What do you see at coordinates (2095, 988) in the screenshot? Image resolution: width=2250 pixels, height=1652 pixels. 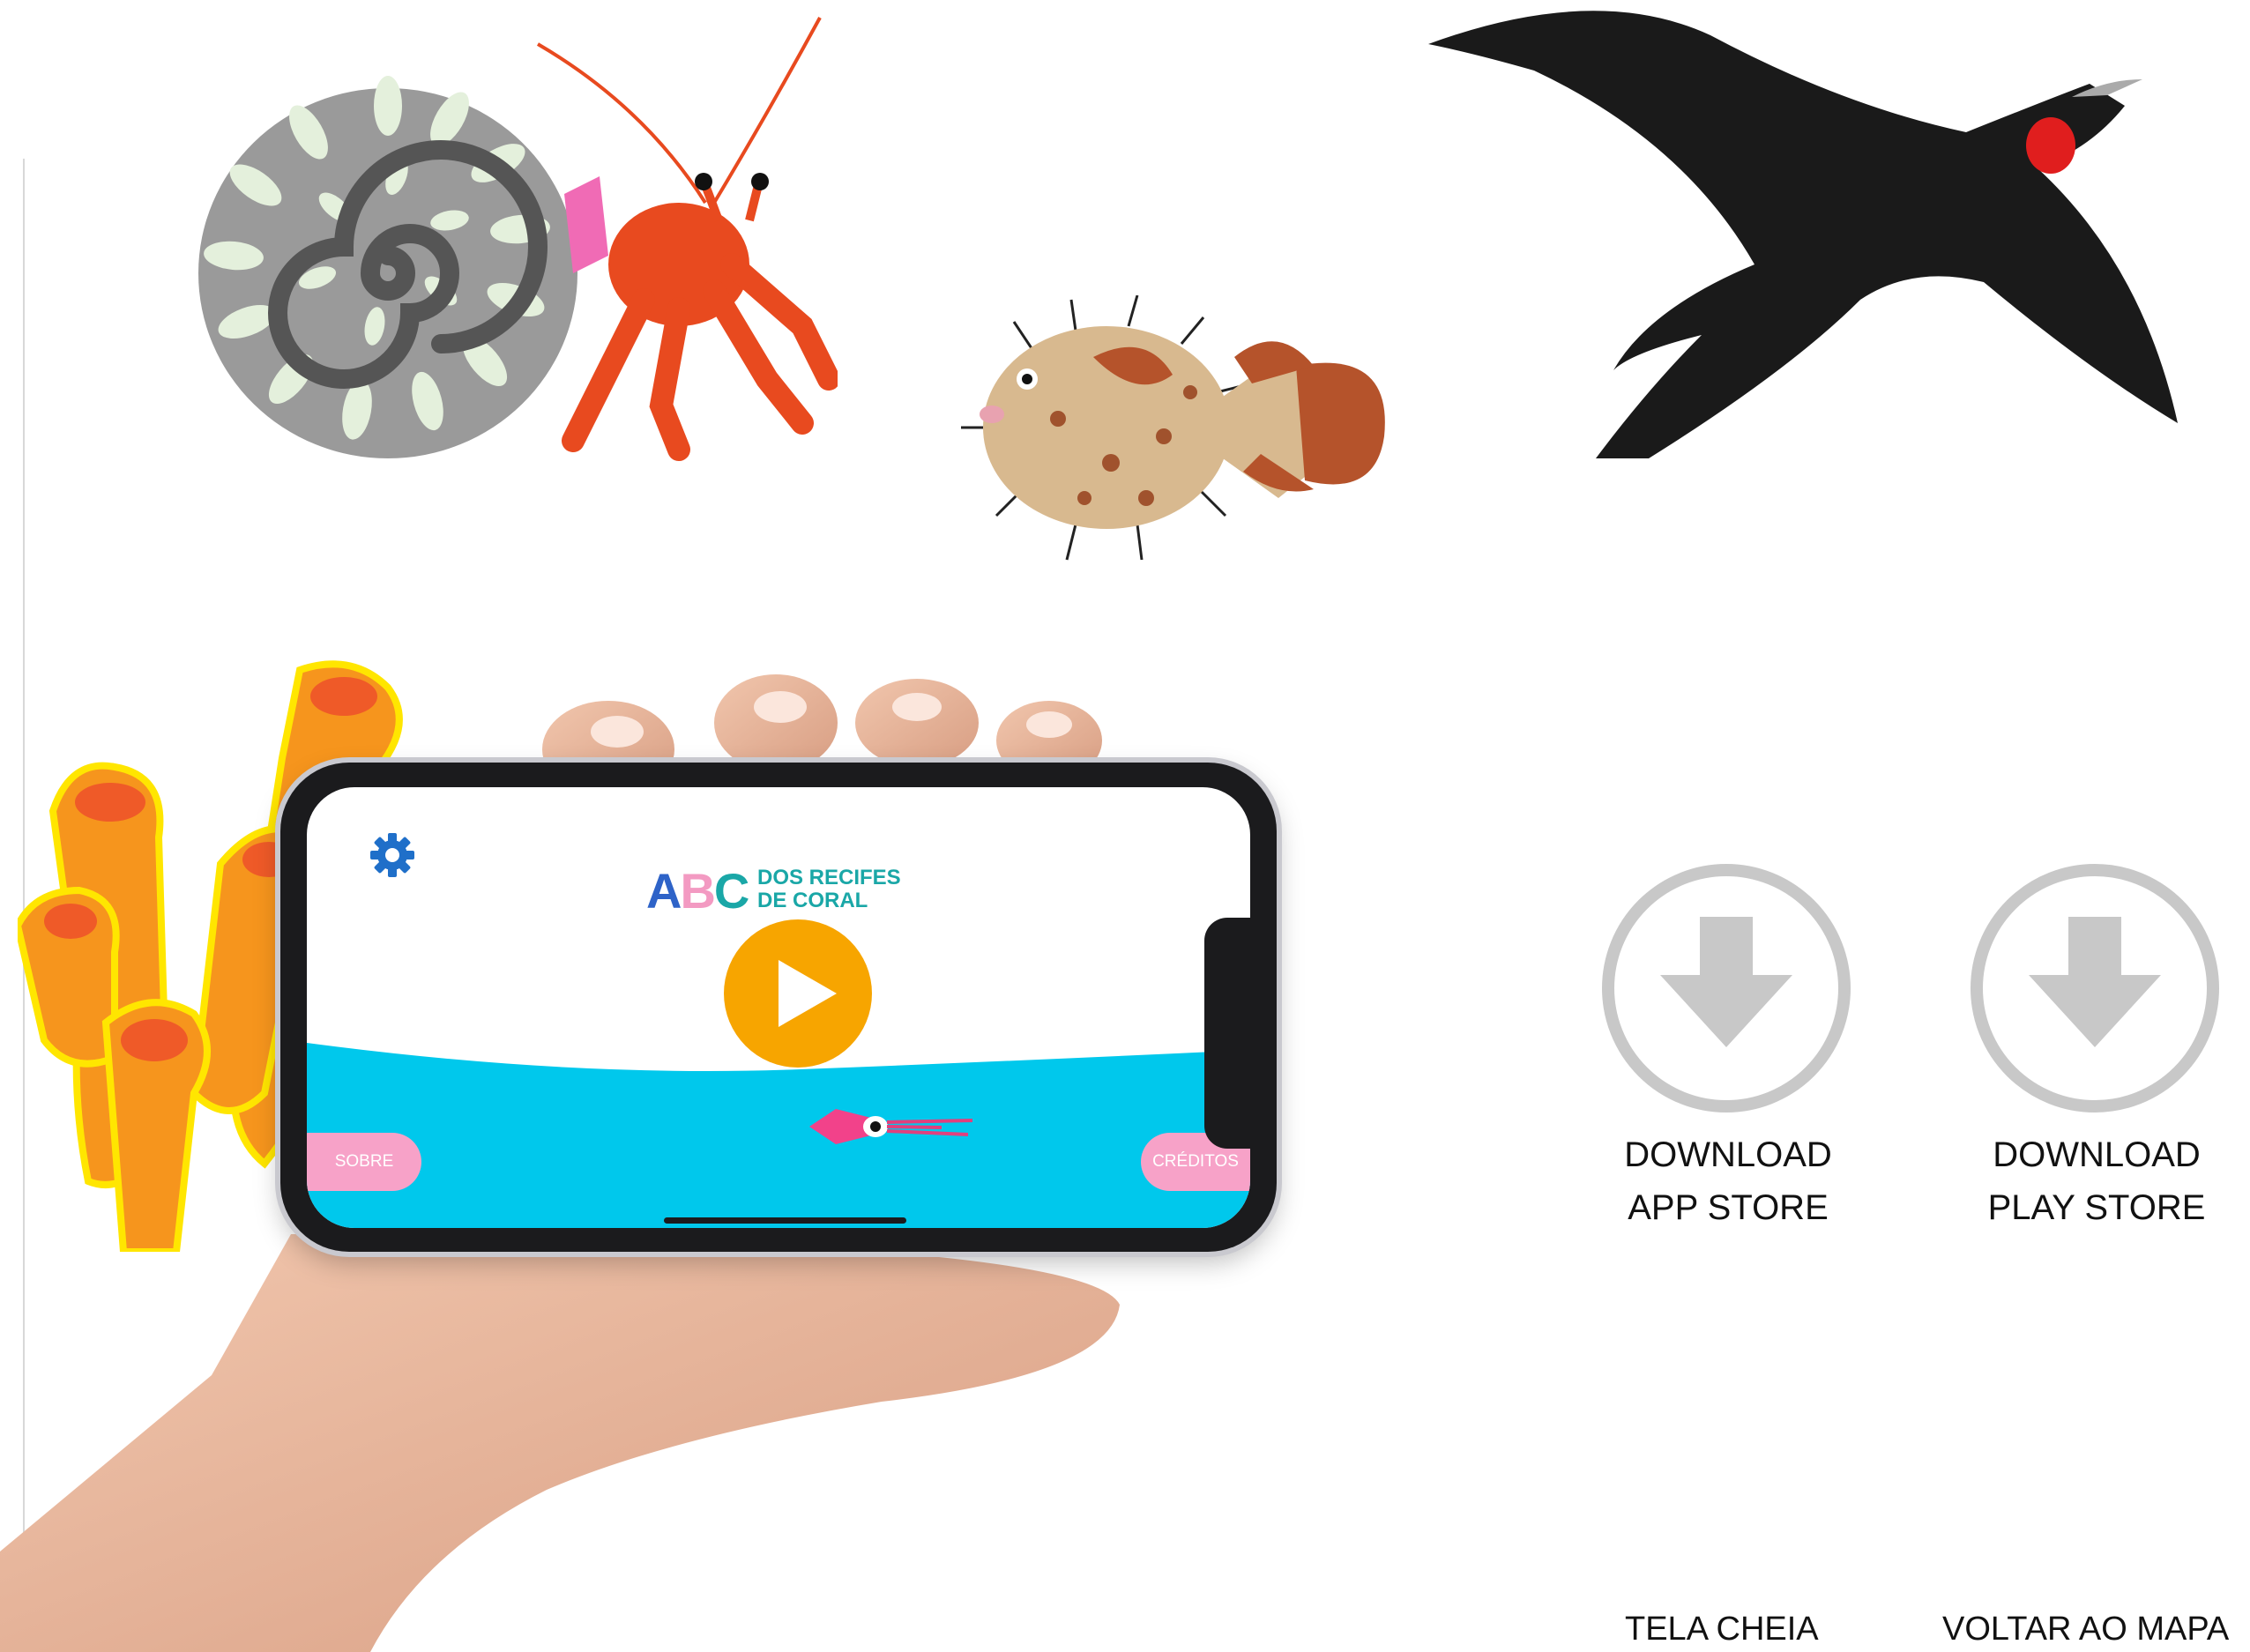 I see `play-store-download-icon` at bounding box center [2095, 988].